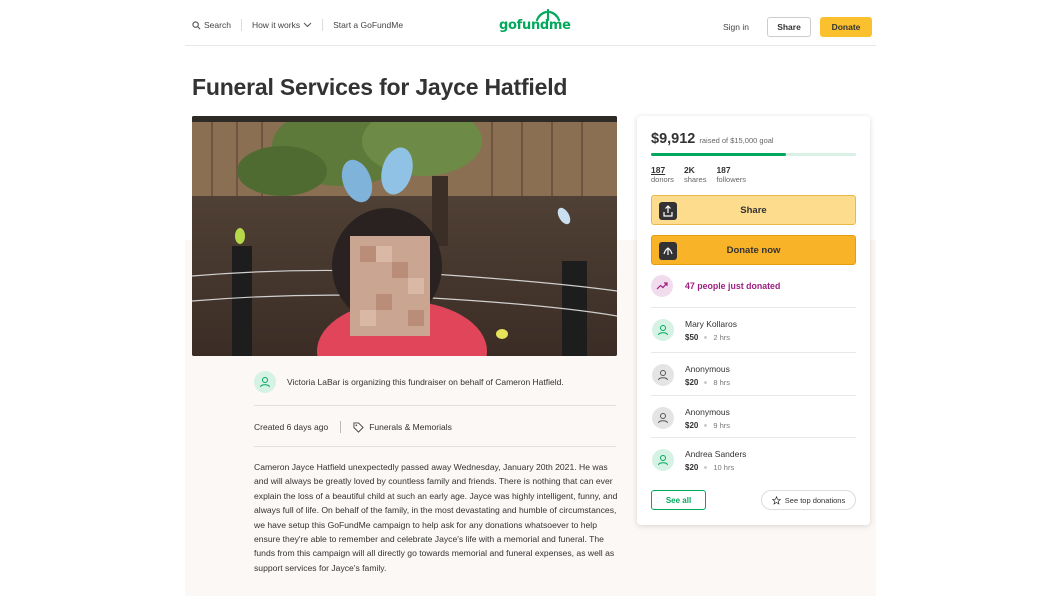 The height and width of the screenshot is (596, 1060). What do you see at coordinates (753, 458) in the screenshot?
I see `donation-item: Andrea Sanders $20 10 hrs` at bounding box center [753, 458].